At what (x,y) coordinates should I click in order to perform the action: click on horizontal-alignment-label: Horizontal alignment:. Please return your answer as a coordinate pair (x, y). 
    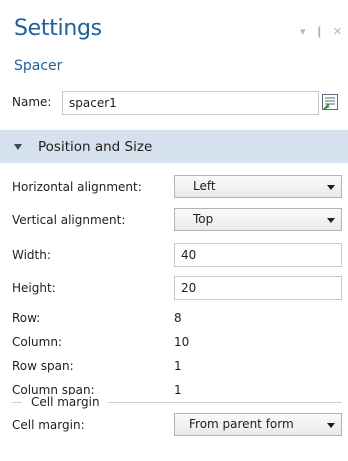
    Looking at the image, I should click on (77, 187).